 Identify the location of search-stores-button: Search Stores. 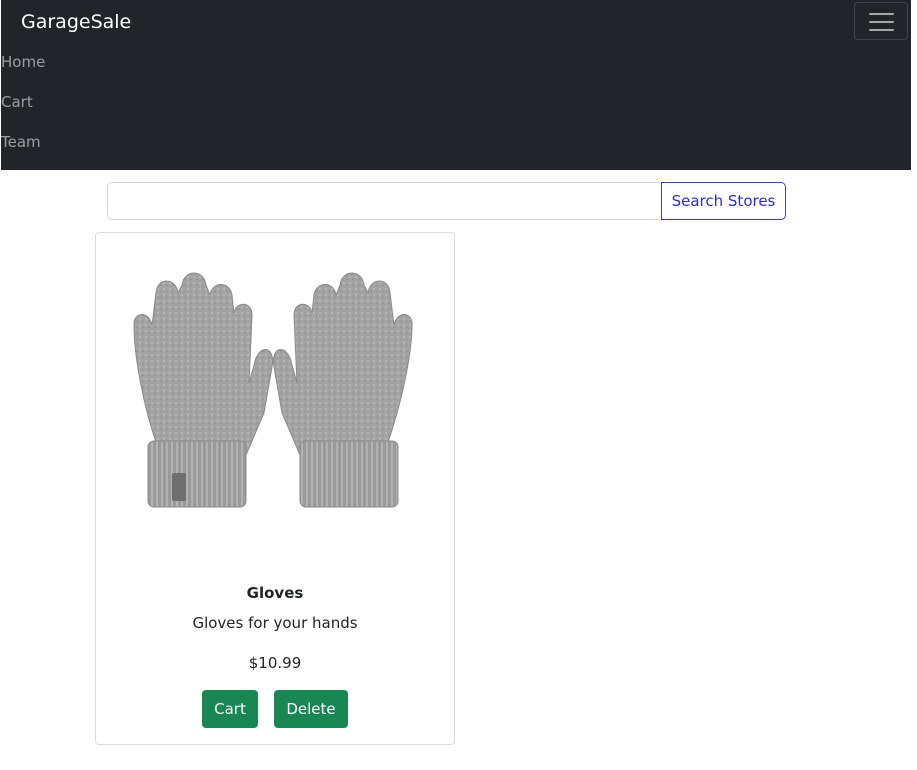
(723, 201).